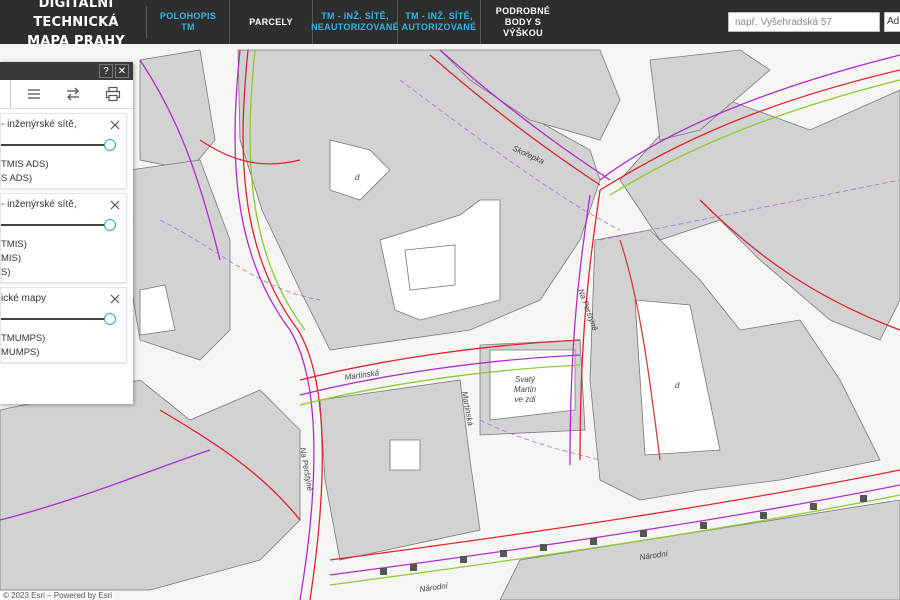 This screenshot has height=600, width=900. Describe the element at coordinates (113, 94) in the screenshot. I see `print-icon` at that location.